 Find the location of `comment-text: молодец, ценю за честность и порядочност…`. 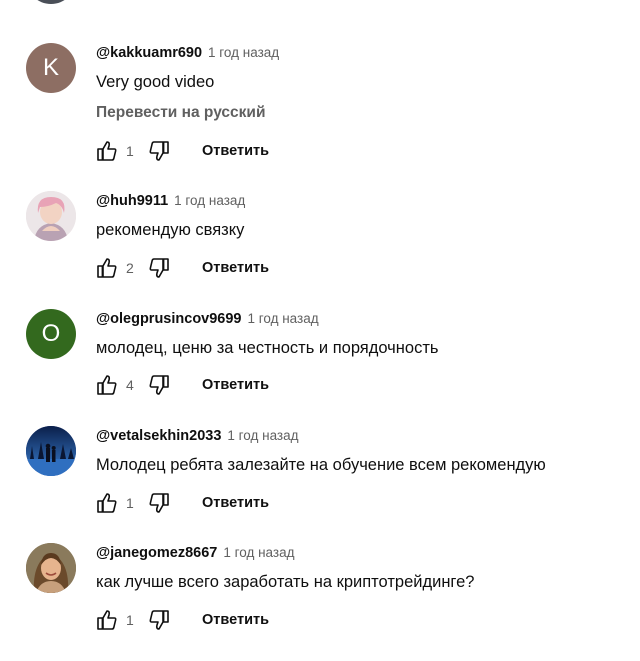

comment-text: молодец, ценю за честность и порядочност… is located at coordinates (267, 348).